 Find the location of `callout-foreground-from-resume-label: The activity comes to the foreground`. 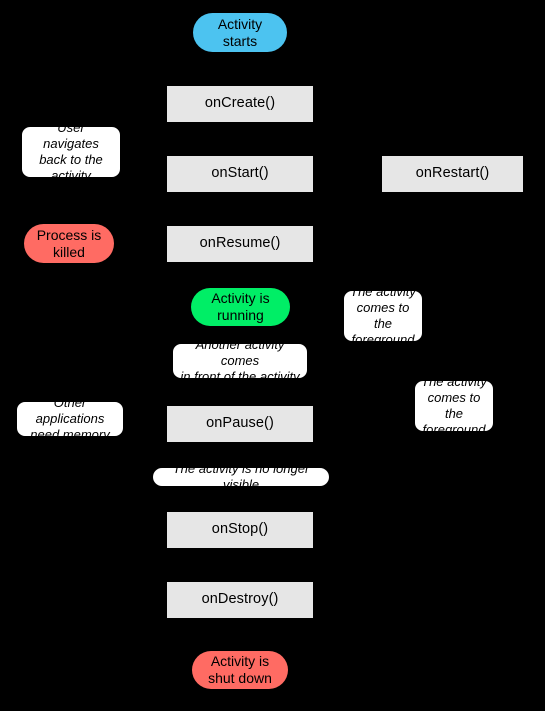

callout-foreground-from-resume-label: The activity comes to the foreground is located at coordinates (383, 315).